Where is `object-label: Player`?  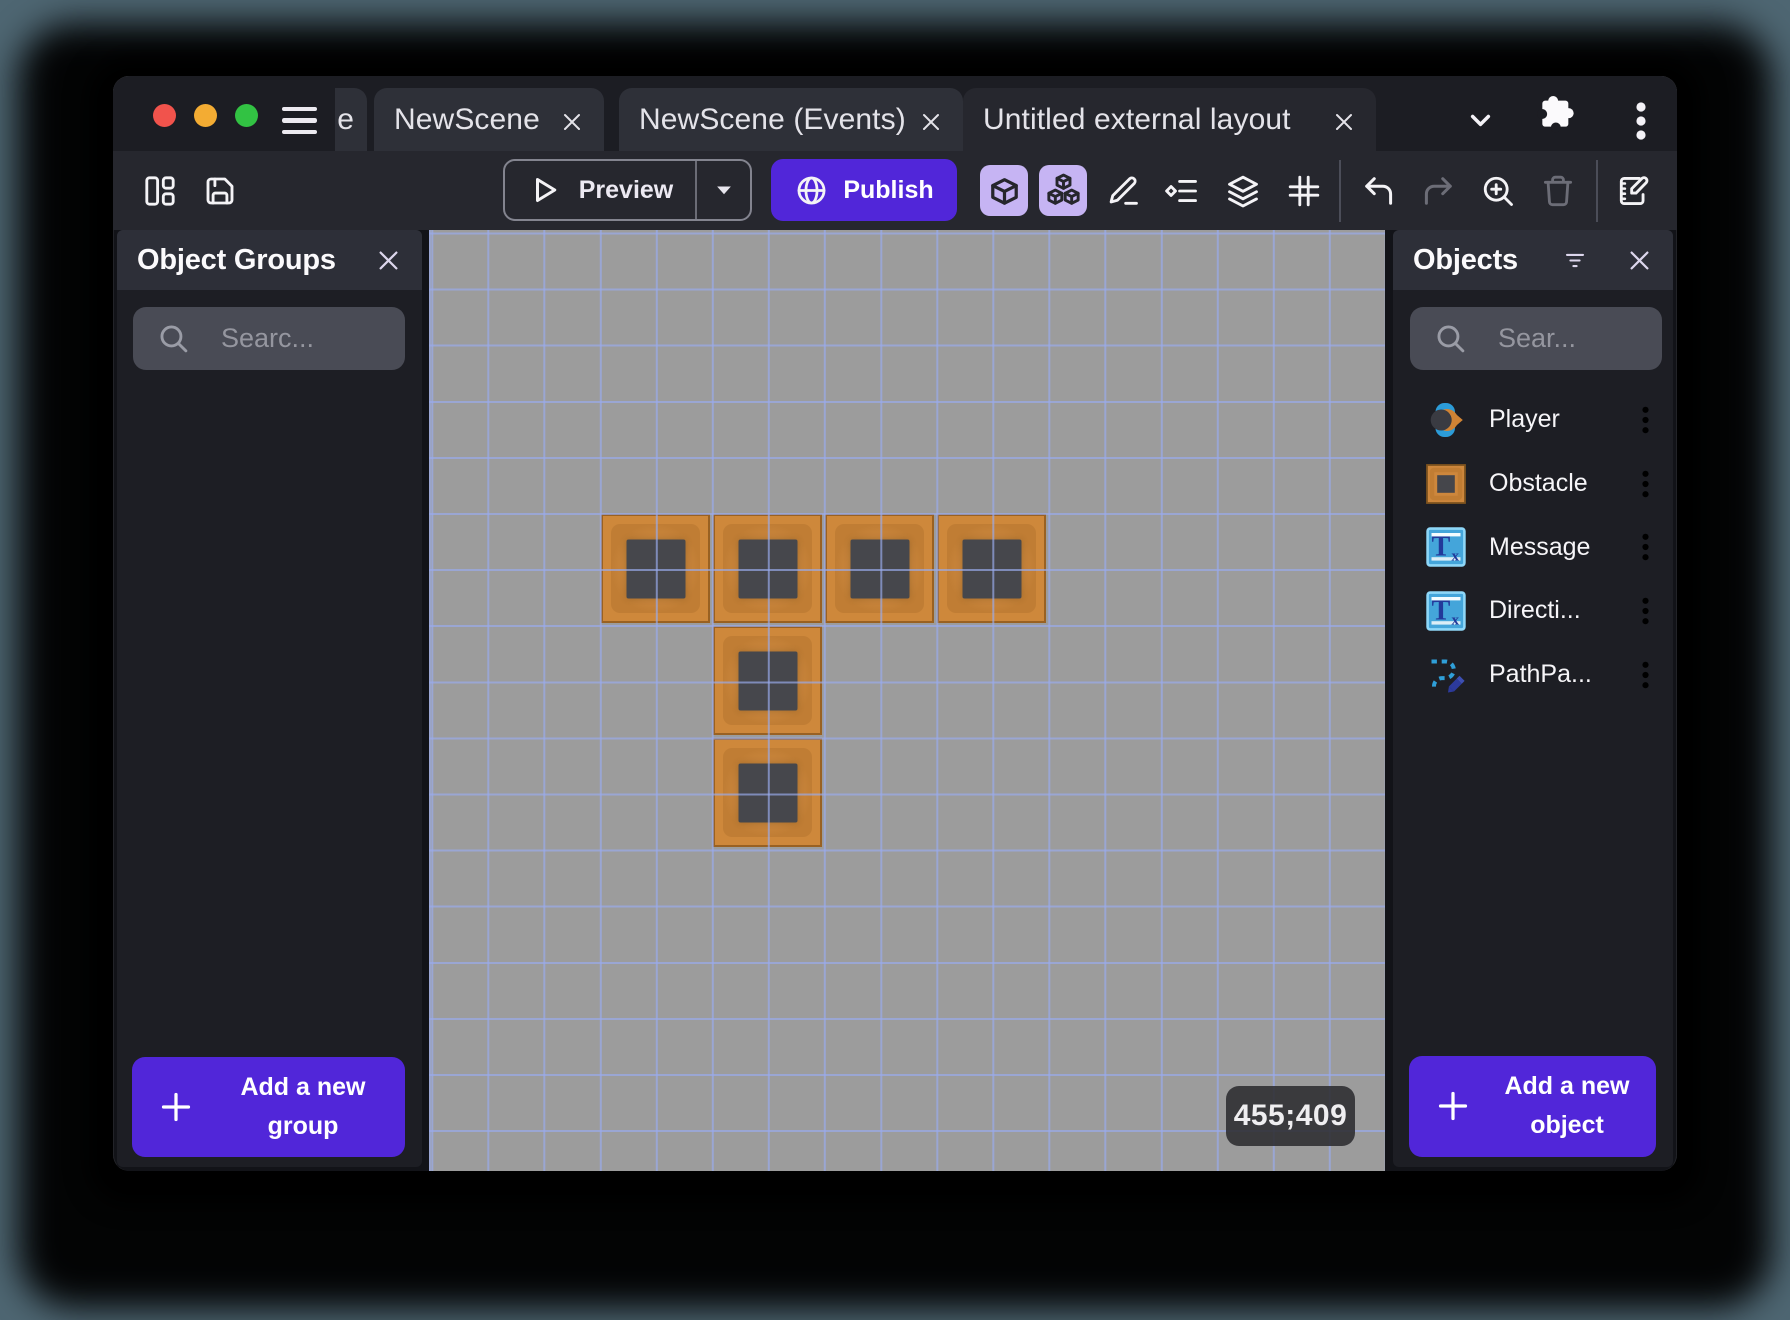
object-label: Player is located at coordinates (1524, 419).